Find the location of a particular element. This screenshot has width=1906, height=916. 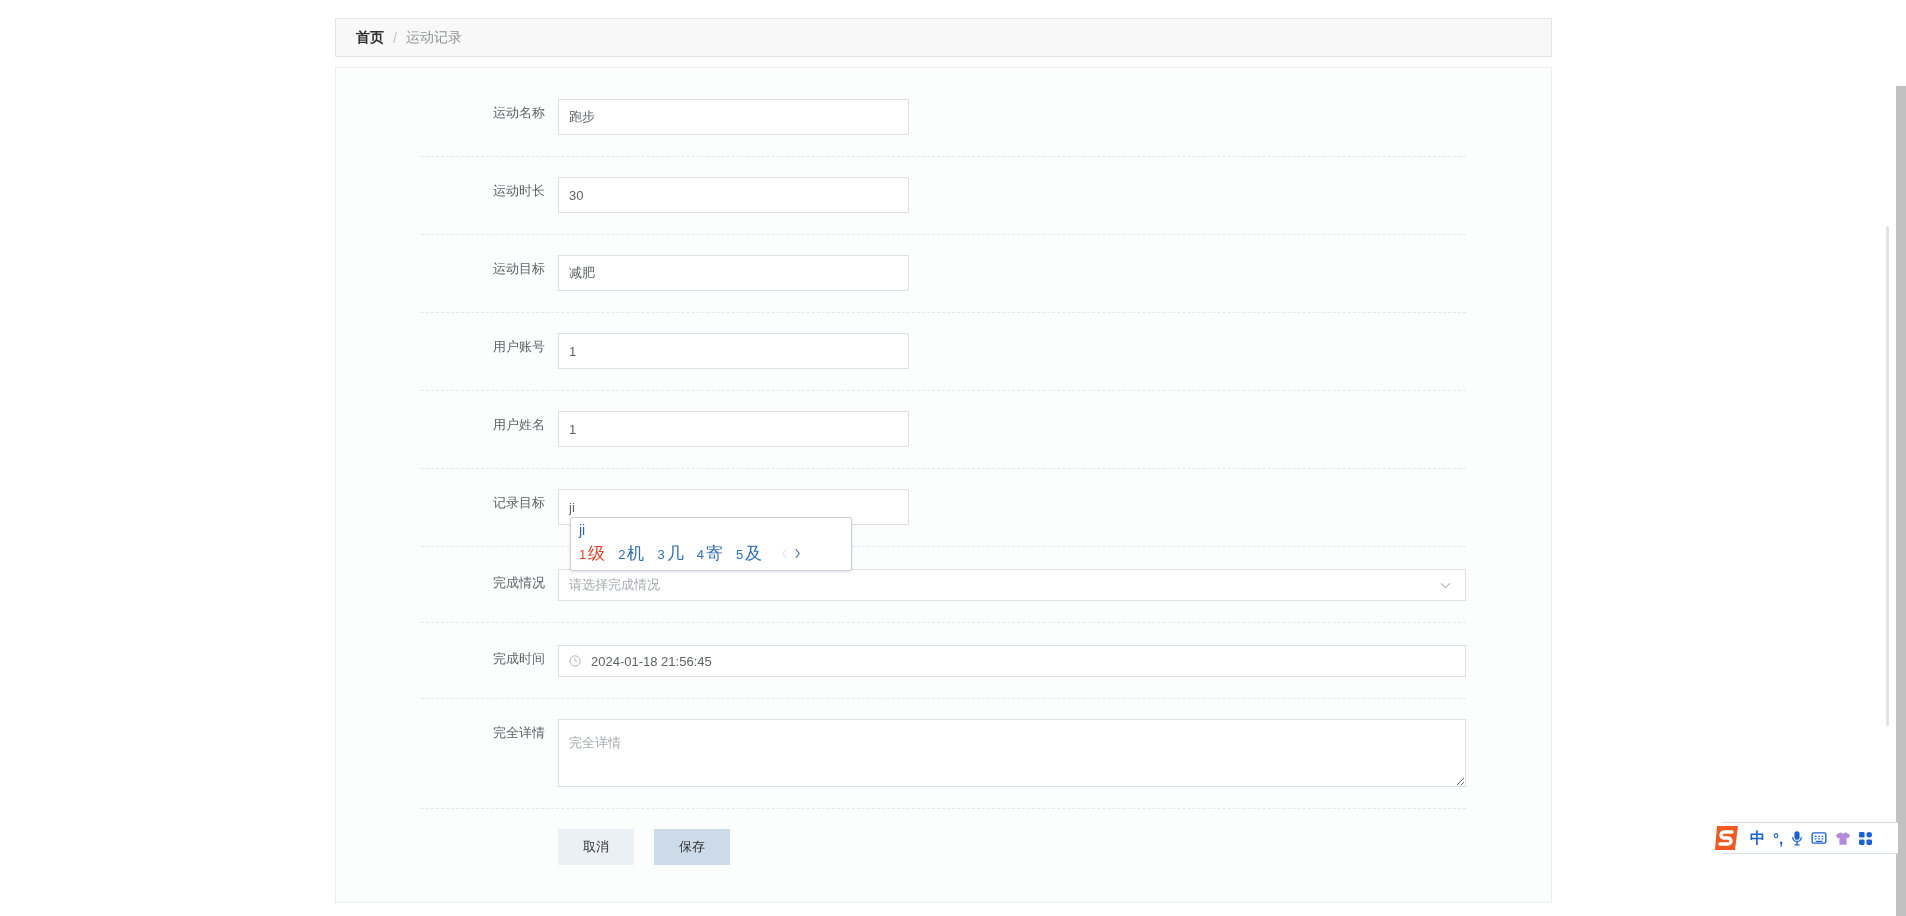

scrollbar-thumb is located at coordinates (1901, 501).